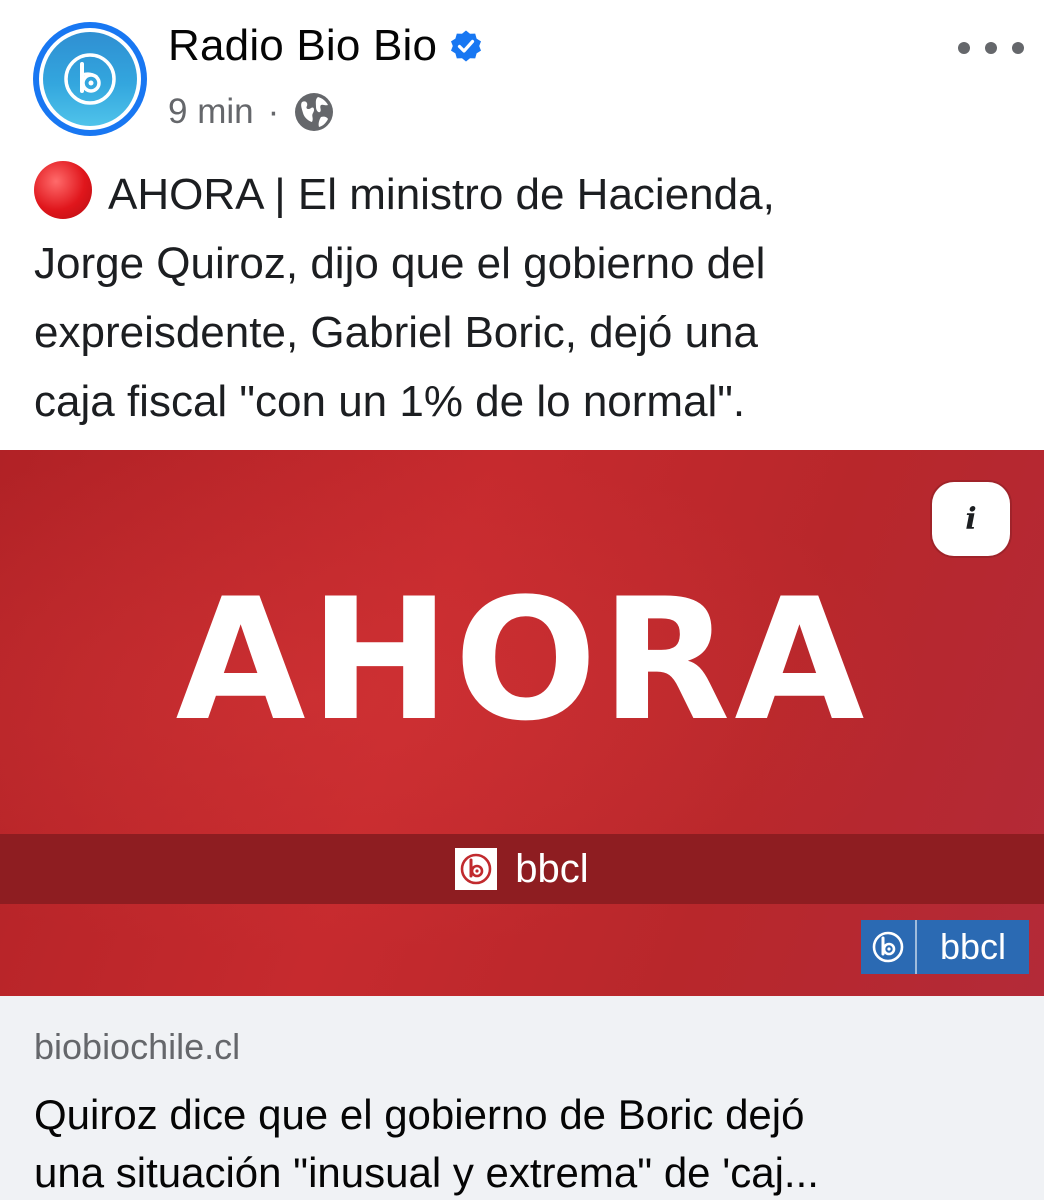 Image resolution: width=1044 pixels, height=1202 pixels. What do you see at coordinates (400, 263) in the screenshot?
I see `post-text-line-2: Jorge Quiroz, dijo que el gobierno del` at bounding box center [400, 263].